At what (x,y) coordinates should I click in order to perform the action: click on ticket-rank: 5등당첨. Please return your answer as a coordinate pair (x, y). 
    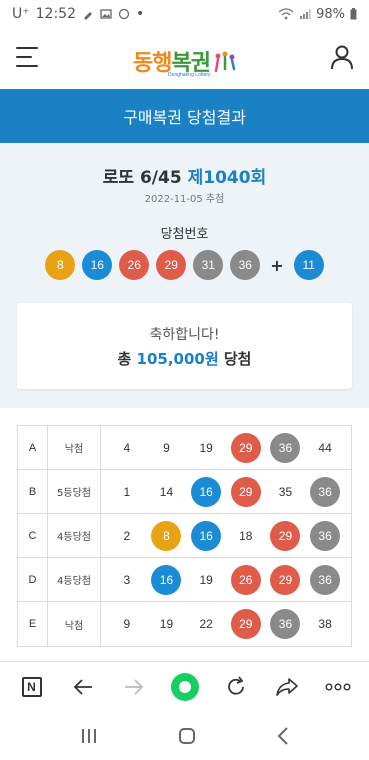
    Looking at the image, I should click on (74, 491).